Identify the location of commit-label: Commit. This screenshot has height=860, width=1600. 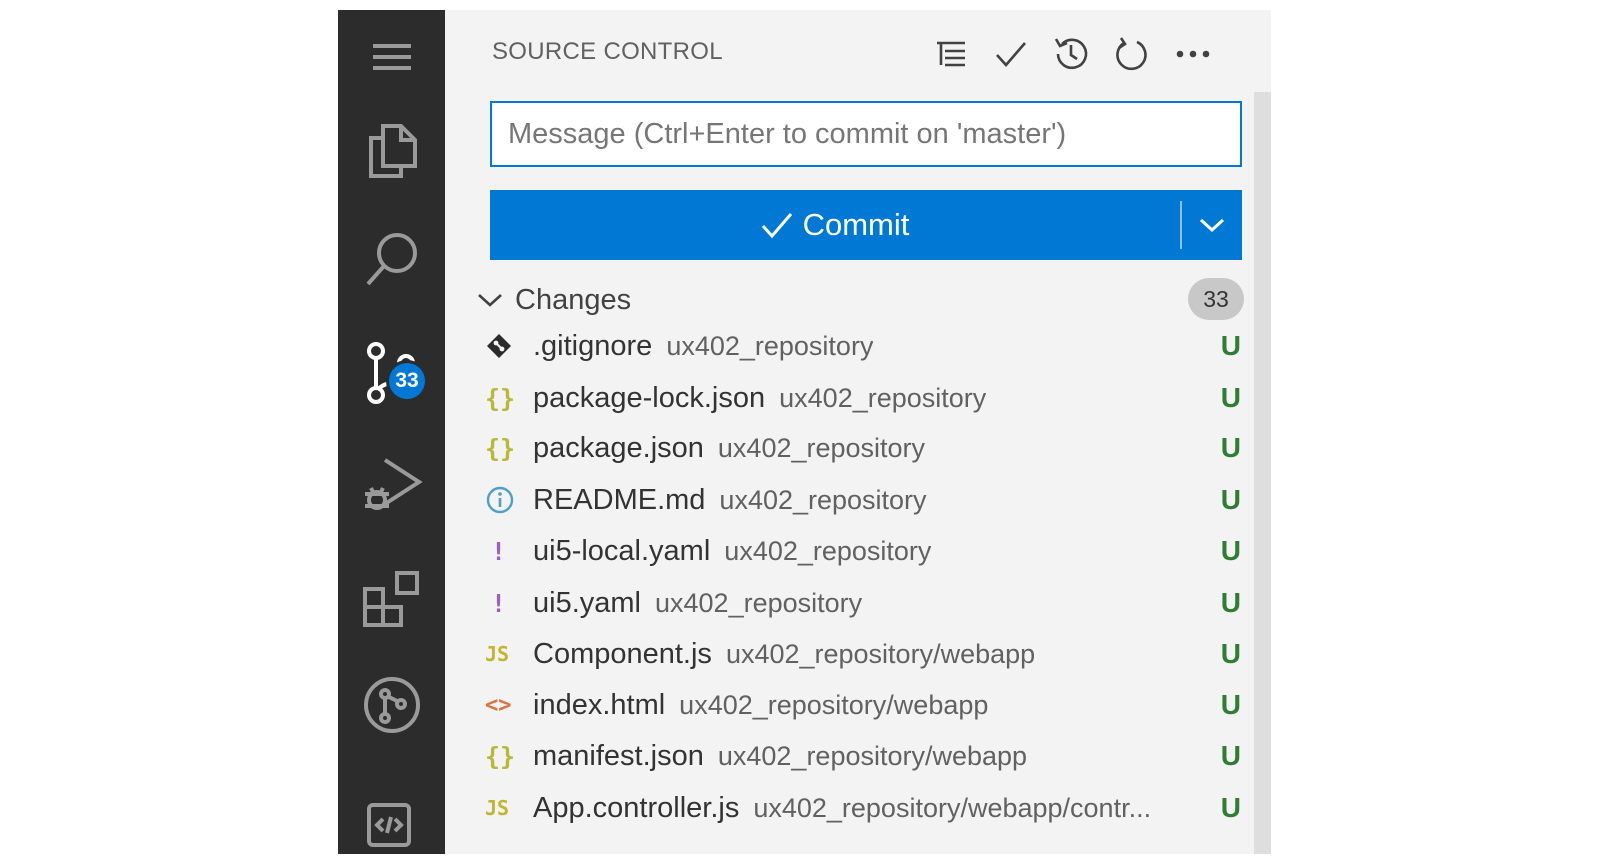
(856, 224).